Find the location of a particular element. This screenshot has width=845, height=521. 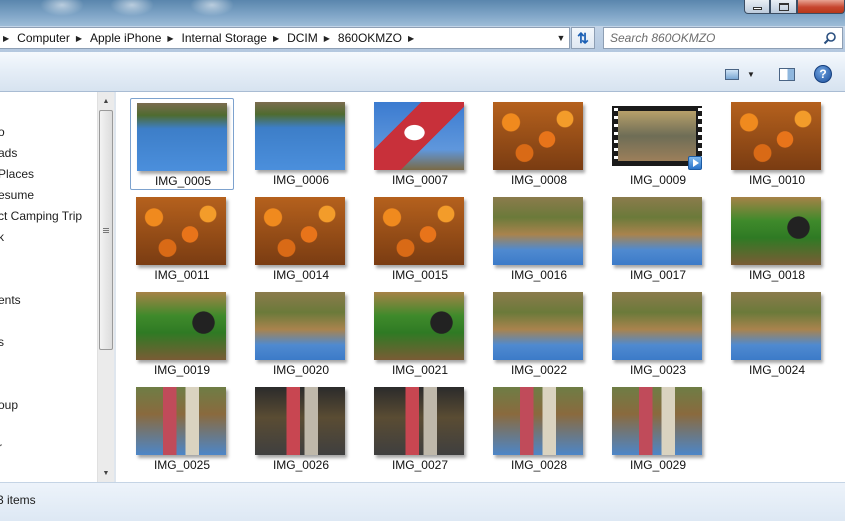

file-name: IMG_0029 is located at coordinates (658, 465).